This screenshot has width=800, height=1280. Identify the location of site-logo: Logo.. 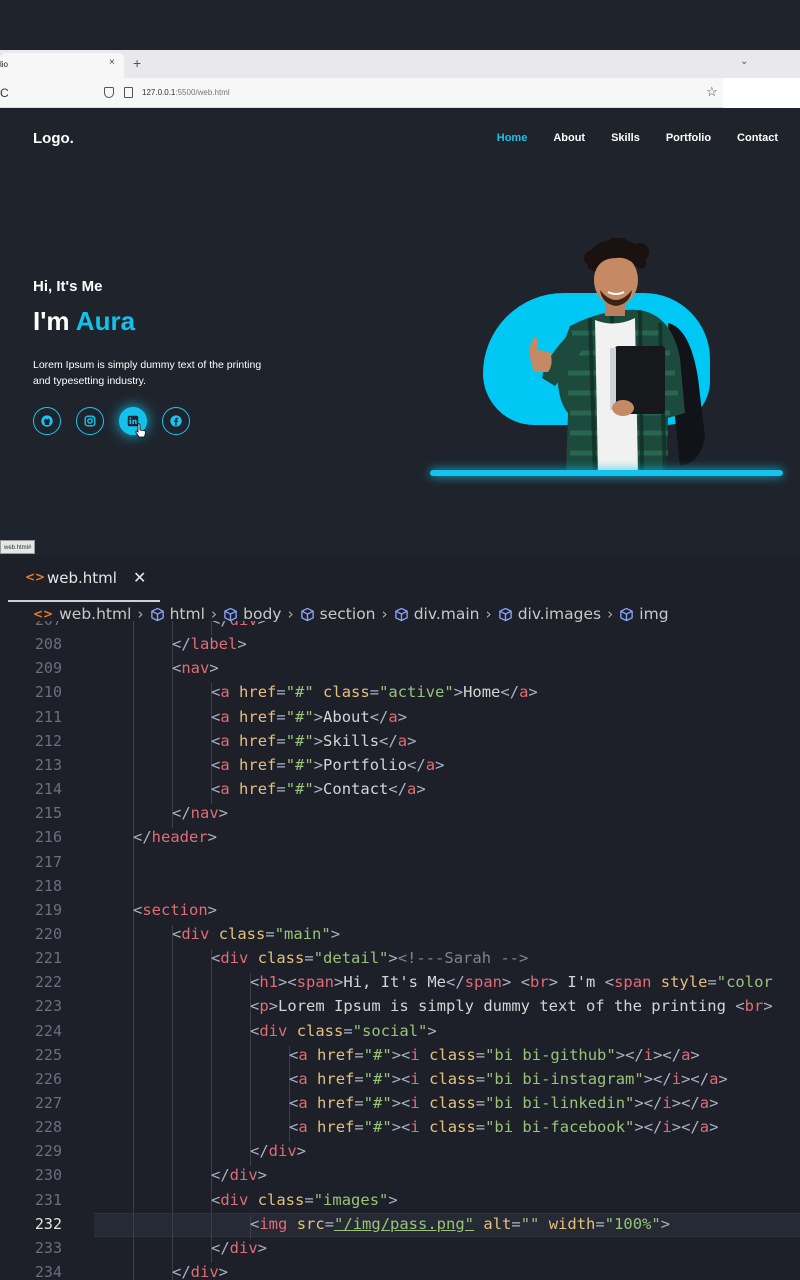
(53, 138).